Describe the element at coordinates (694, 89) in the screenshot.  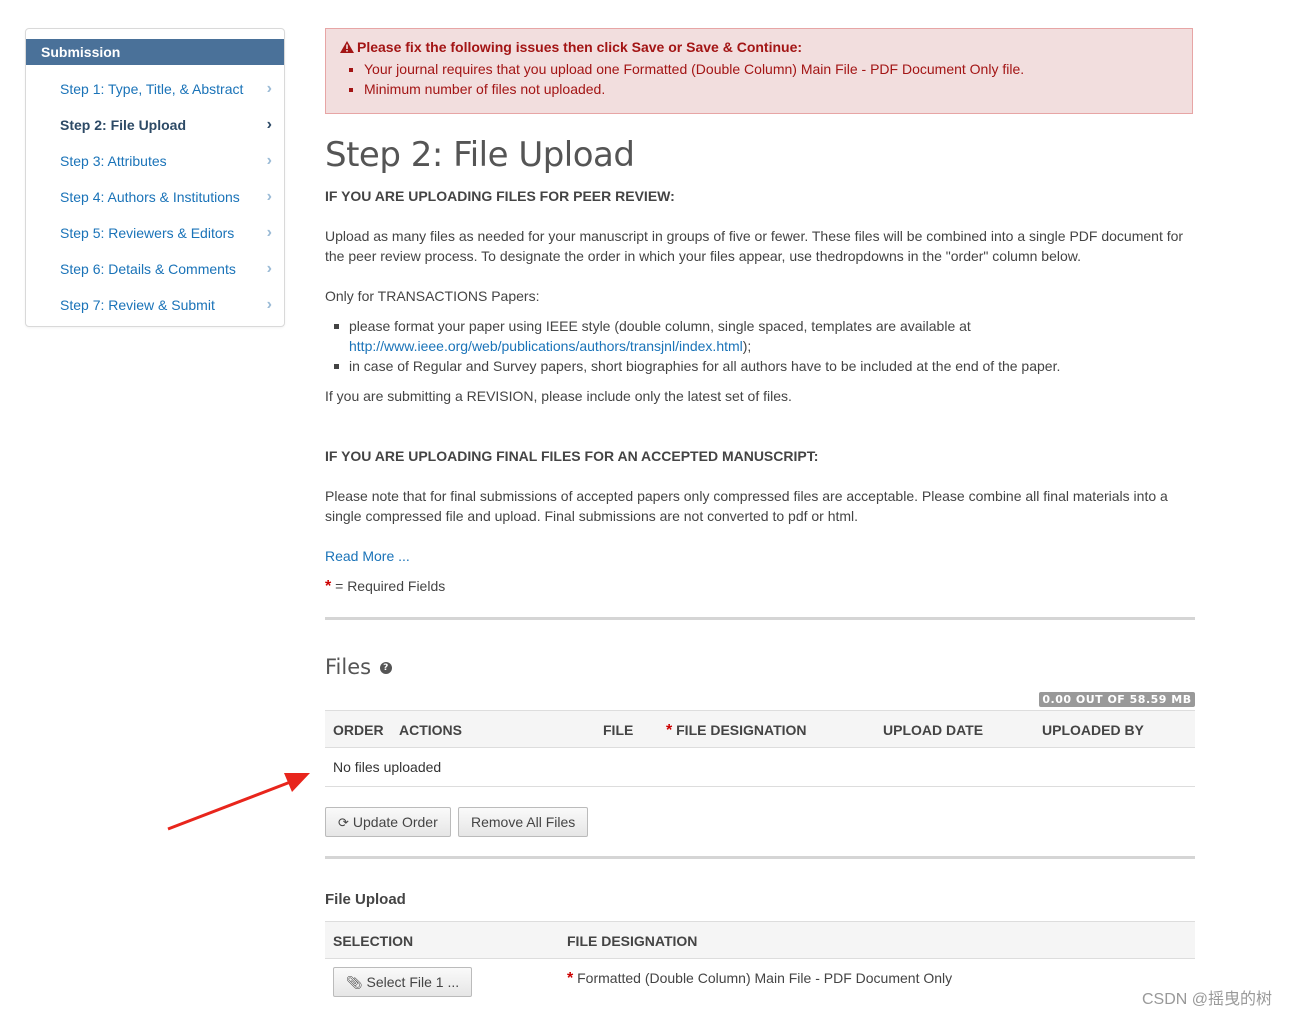
I see `alert-item: Minimum number of files not uploaded.` at that location.